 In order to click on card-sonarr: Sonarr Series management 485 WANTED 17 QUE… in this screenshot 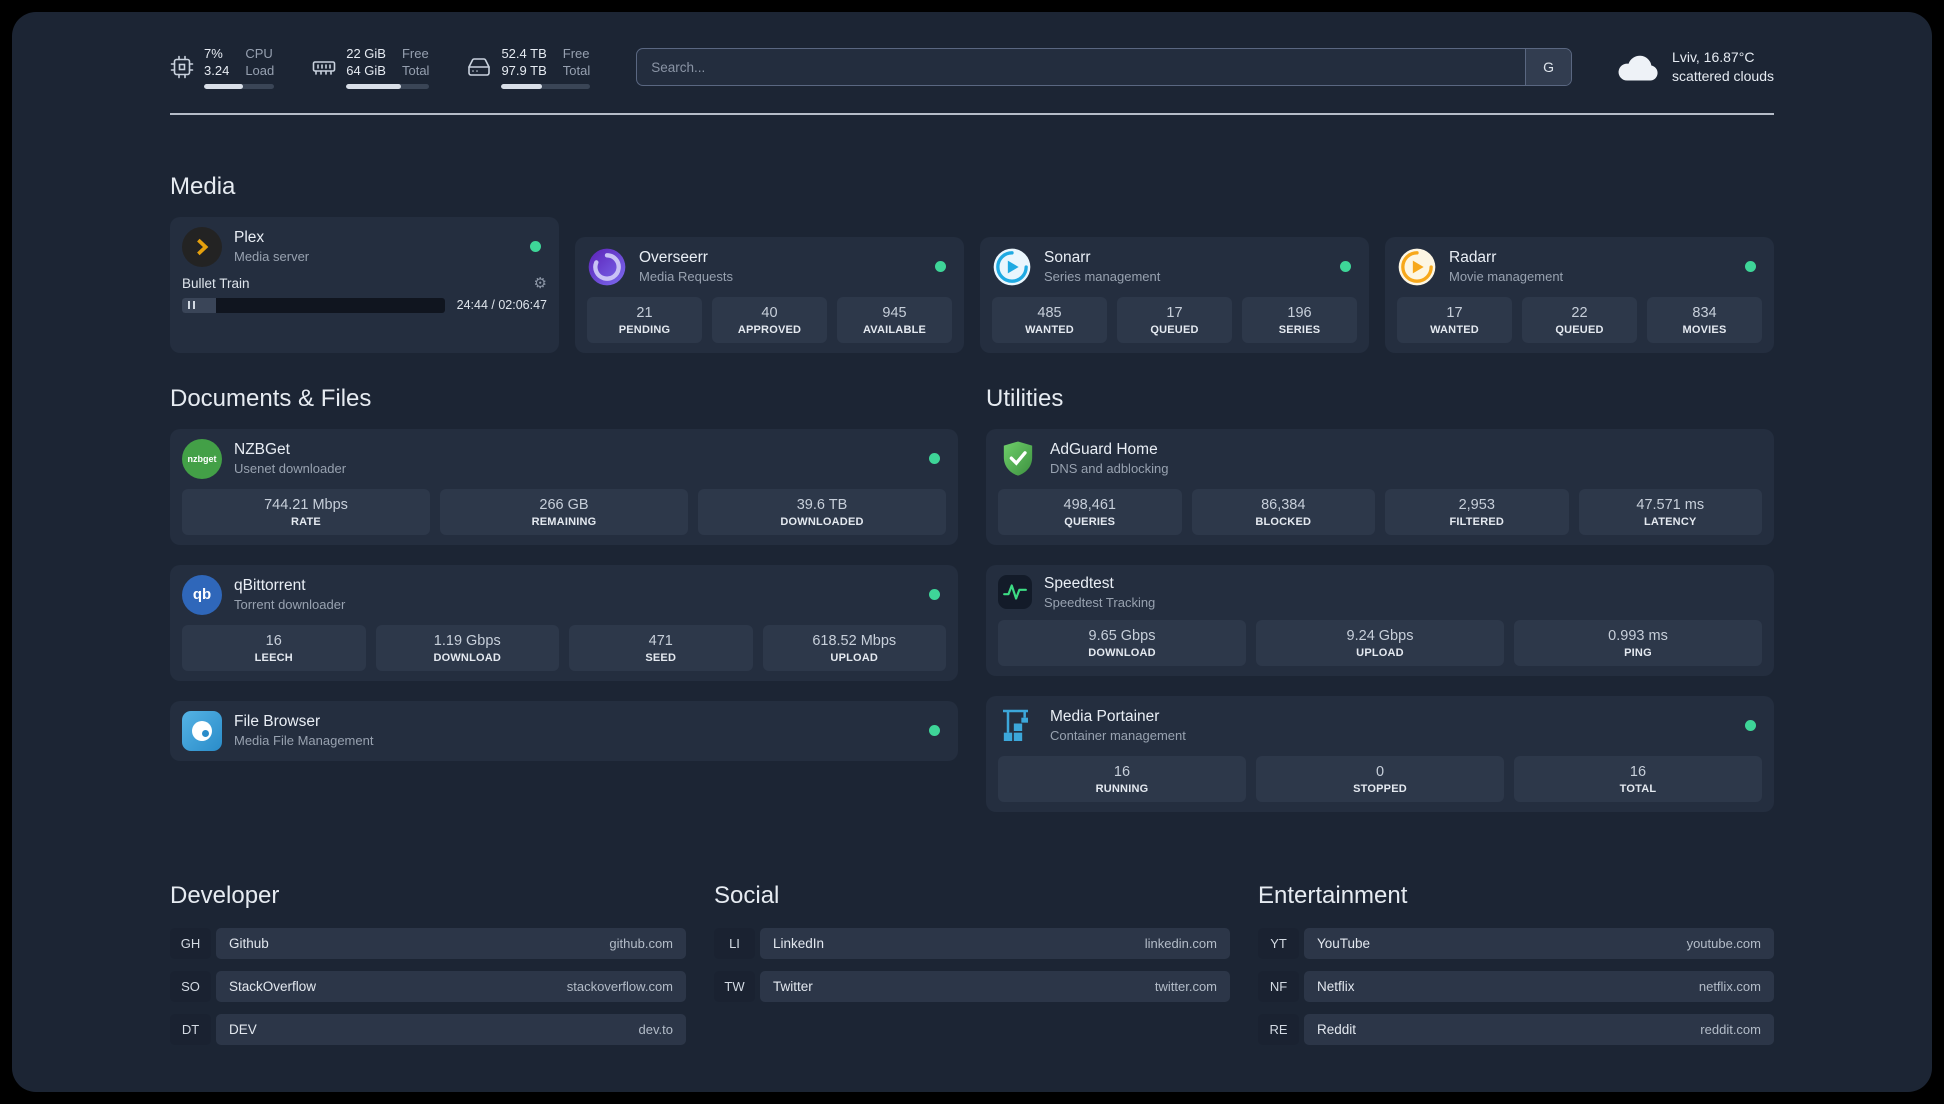, I will do `click(1174, 294)`.